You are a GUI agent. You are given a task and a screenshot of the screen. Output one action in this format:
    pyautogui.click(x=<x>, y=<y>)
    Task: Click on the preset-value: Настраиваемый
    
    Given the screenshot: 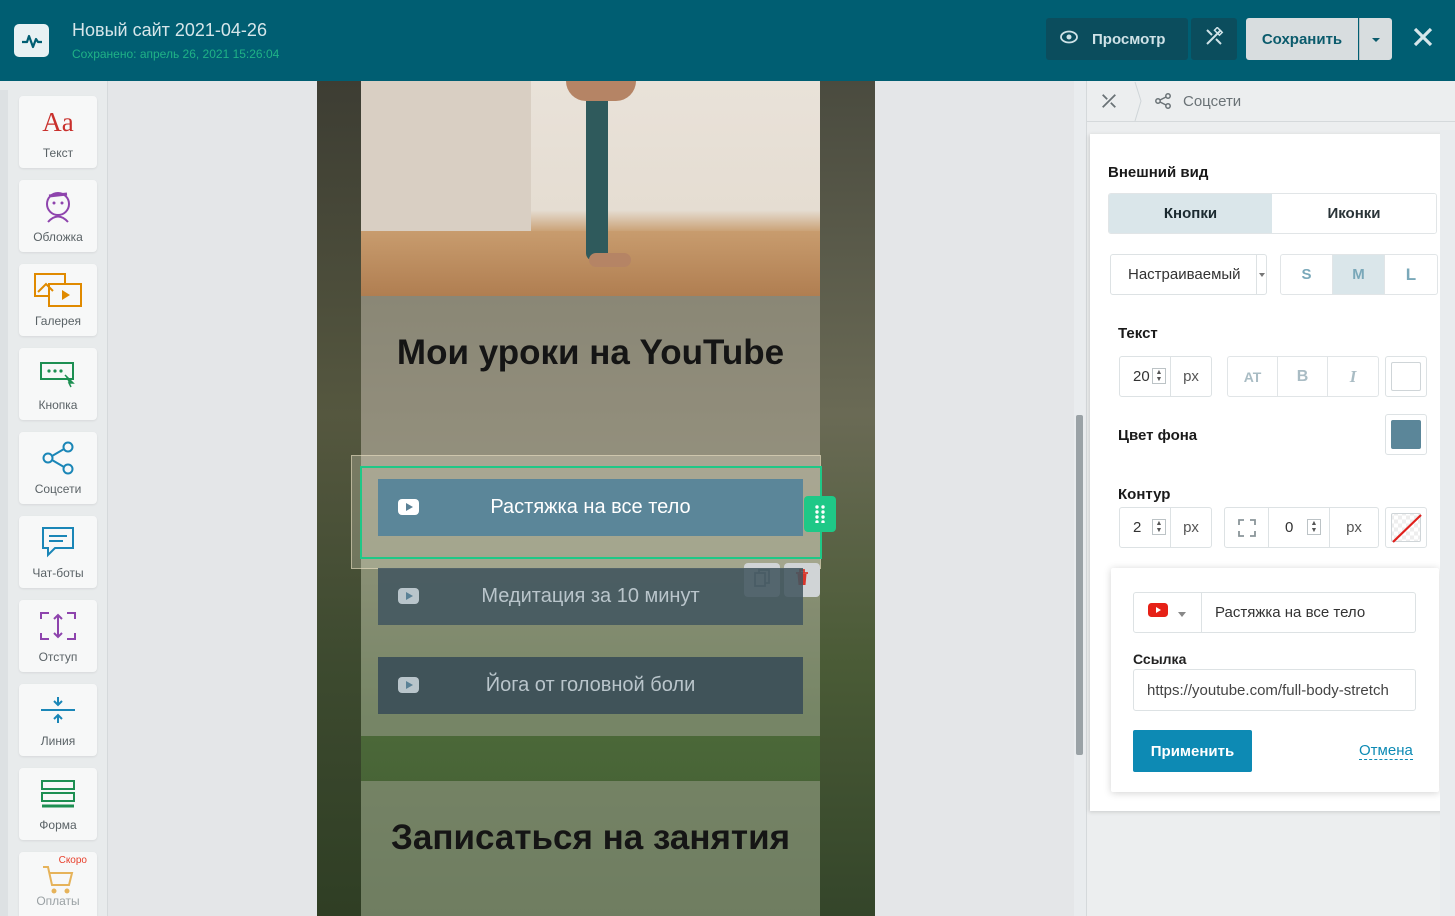 What is the action you would take?
    pyautogui.click(x=1184, y=274)
    